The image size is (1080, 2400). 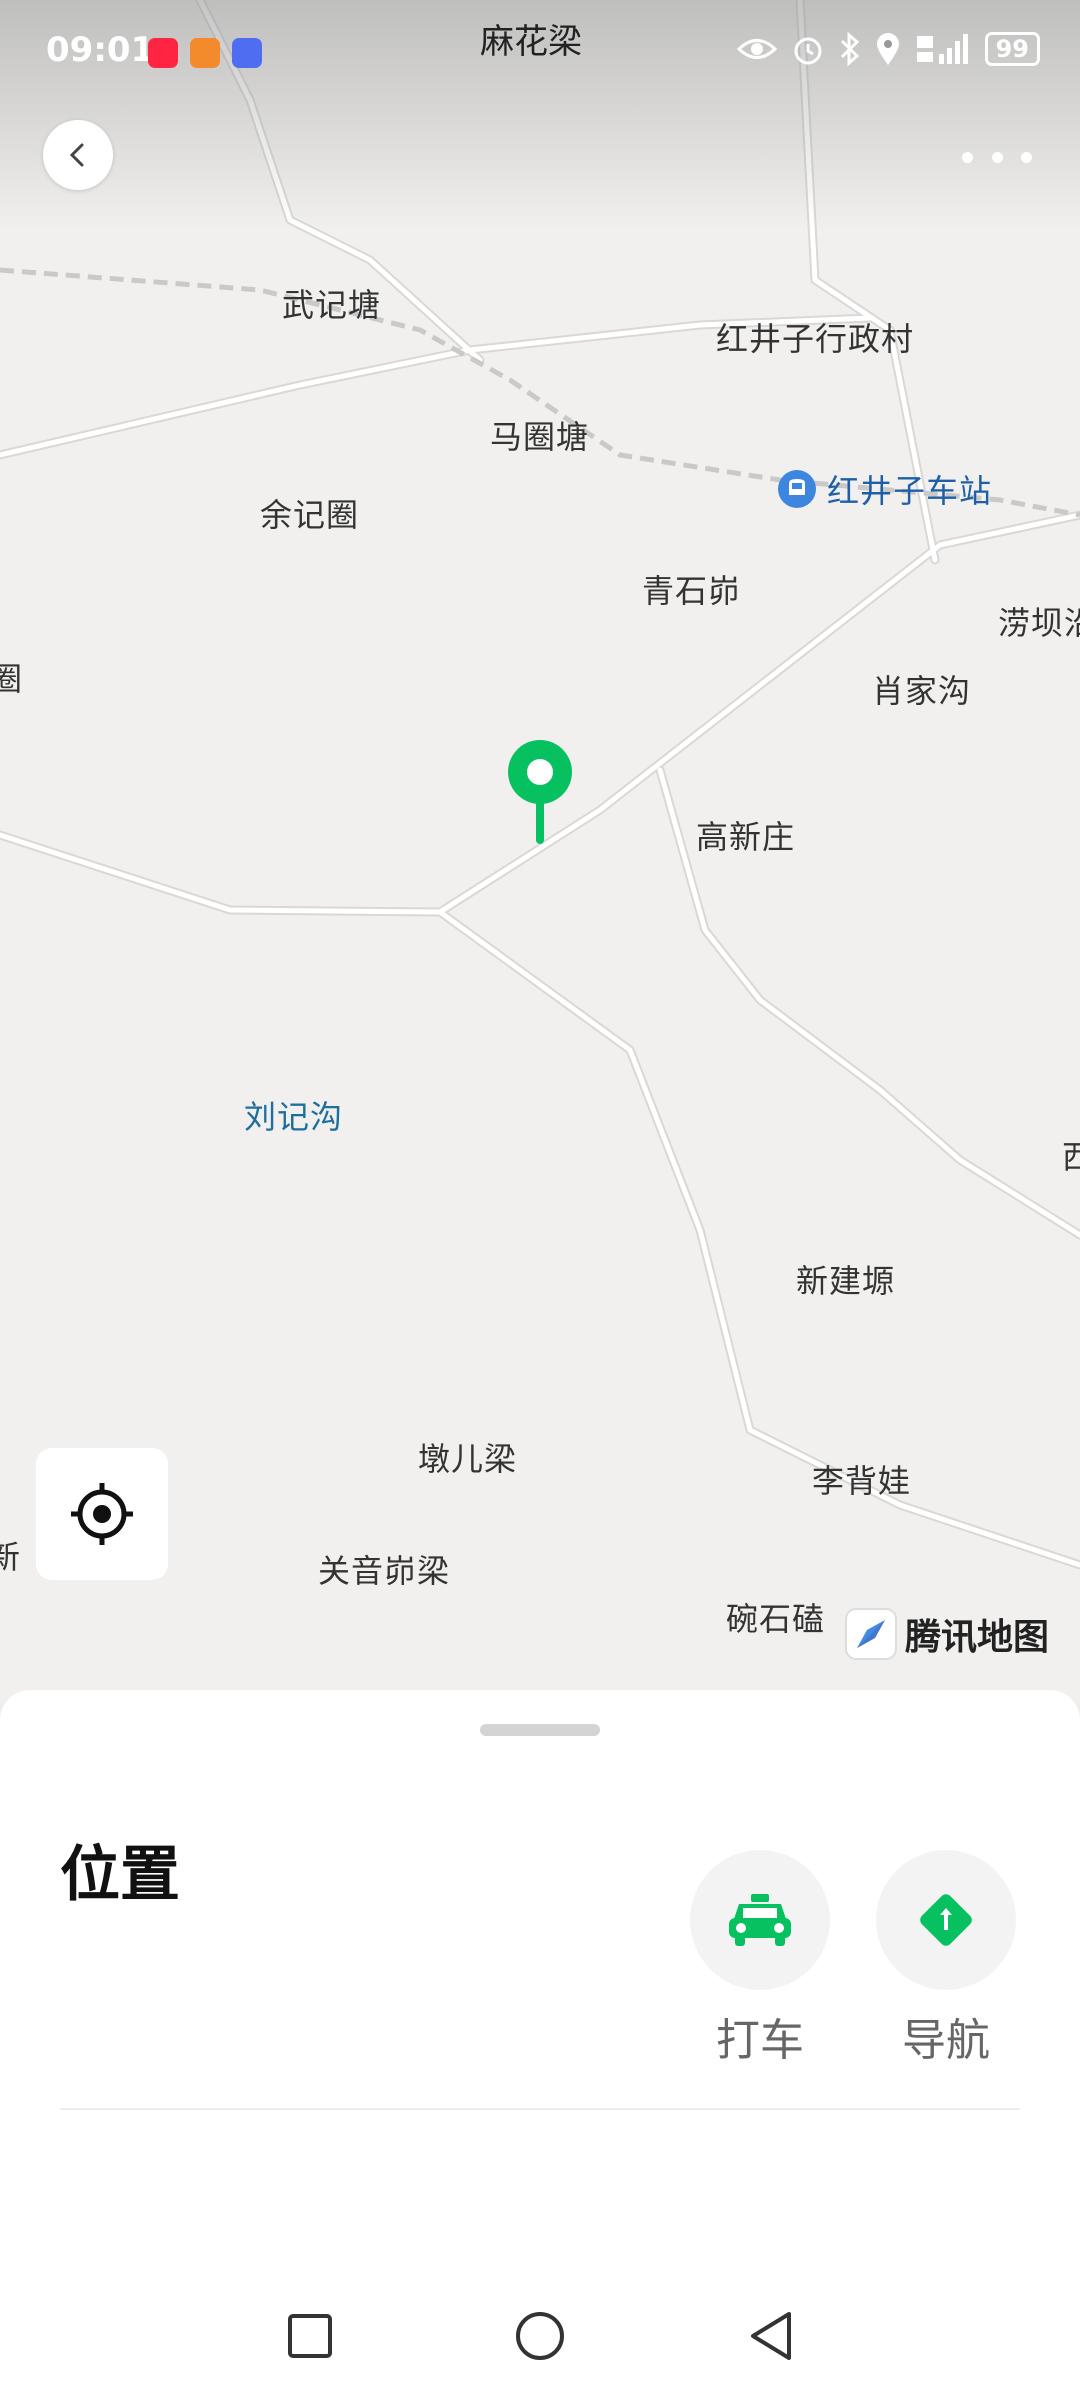 What do you see at coordinates (310, 515) in the screenshot?
I see `map-label: 余记圈` at bounding box center [310, 515].